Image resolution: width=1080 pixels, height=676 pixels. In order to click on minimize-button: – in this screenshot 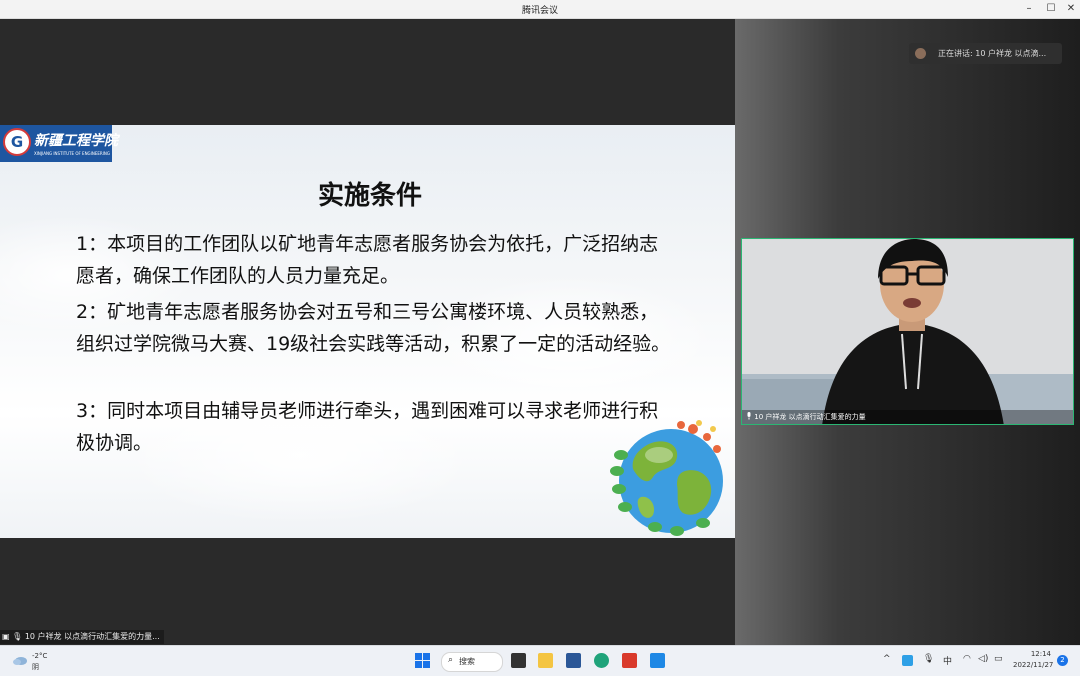, I will do `click(1029, 9)`.